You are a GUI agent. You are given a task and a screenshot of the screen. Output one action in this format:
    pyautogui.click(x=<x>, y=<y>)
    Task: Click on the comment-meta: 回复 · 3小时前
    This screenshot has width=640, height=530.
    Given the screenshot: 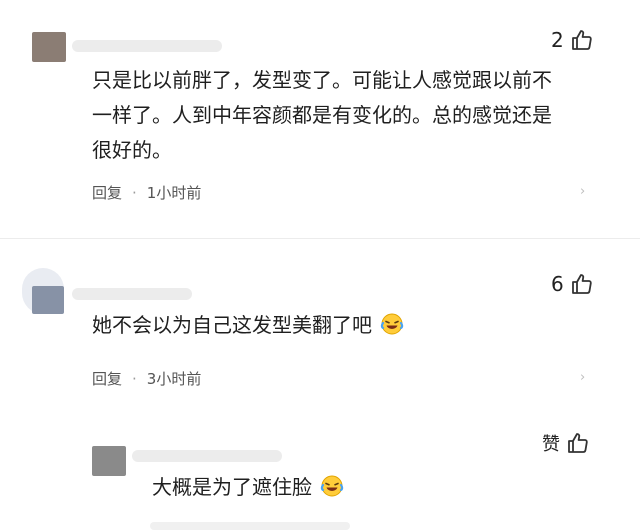 What is the action you would take?
    pyautogui.click(x=146, y=378)
    